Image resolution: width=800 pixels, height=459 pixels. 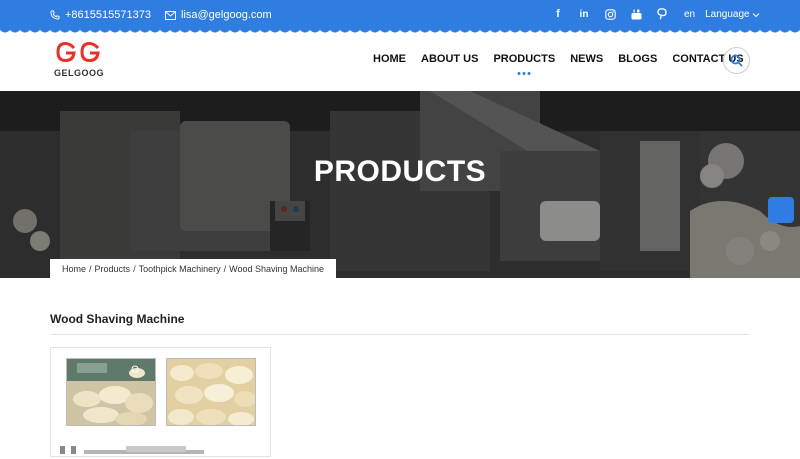 I want to click on breadcrumb-toothpick-machinery: Toothpick Machinery, so click(x=180, y=269).